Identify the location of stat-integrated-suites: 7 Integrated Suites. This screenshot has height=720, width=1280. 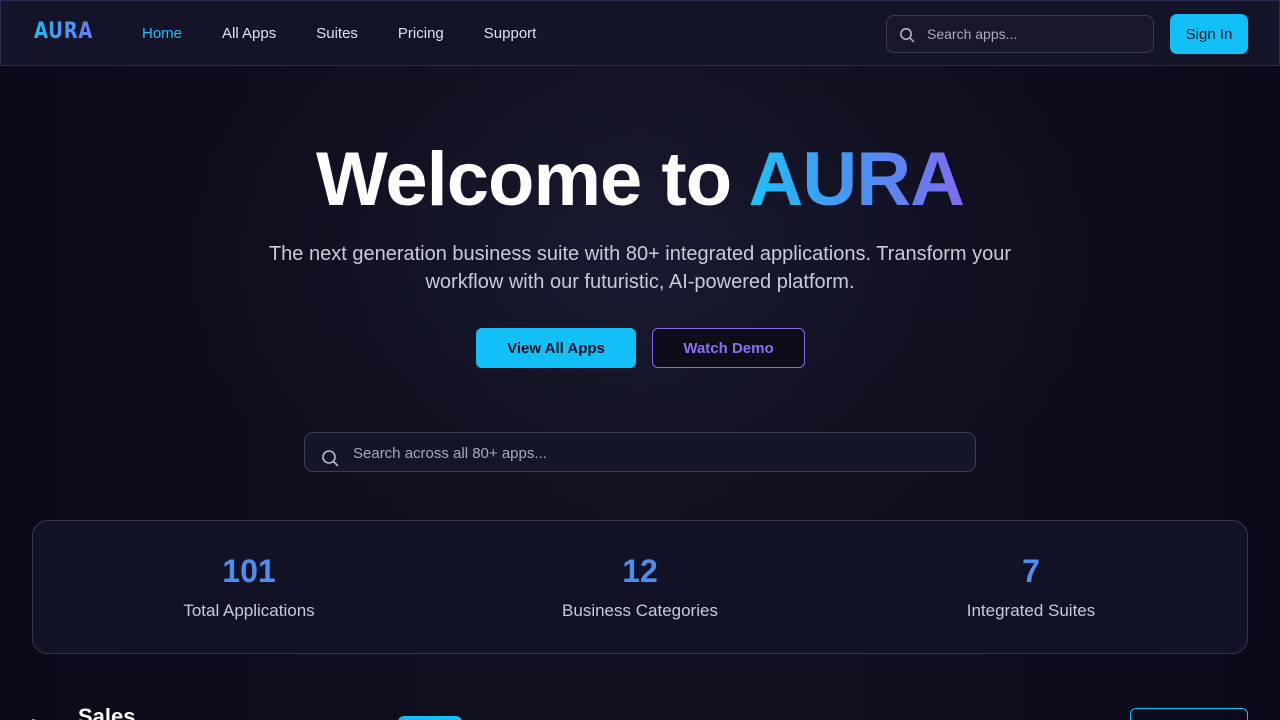
(1031, 587).